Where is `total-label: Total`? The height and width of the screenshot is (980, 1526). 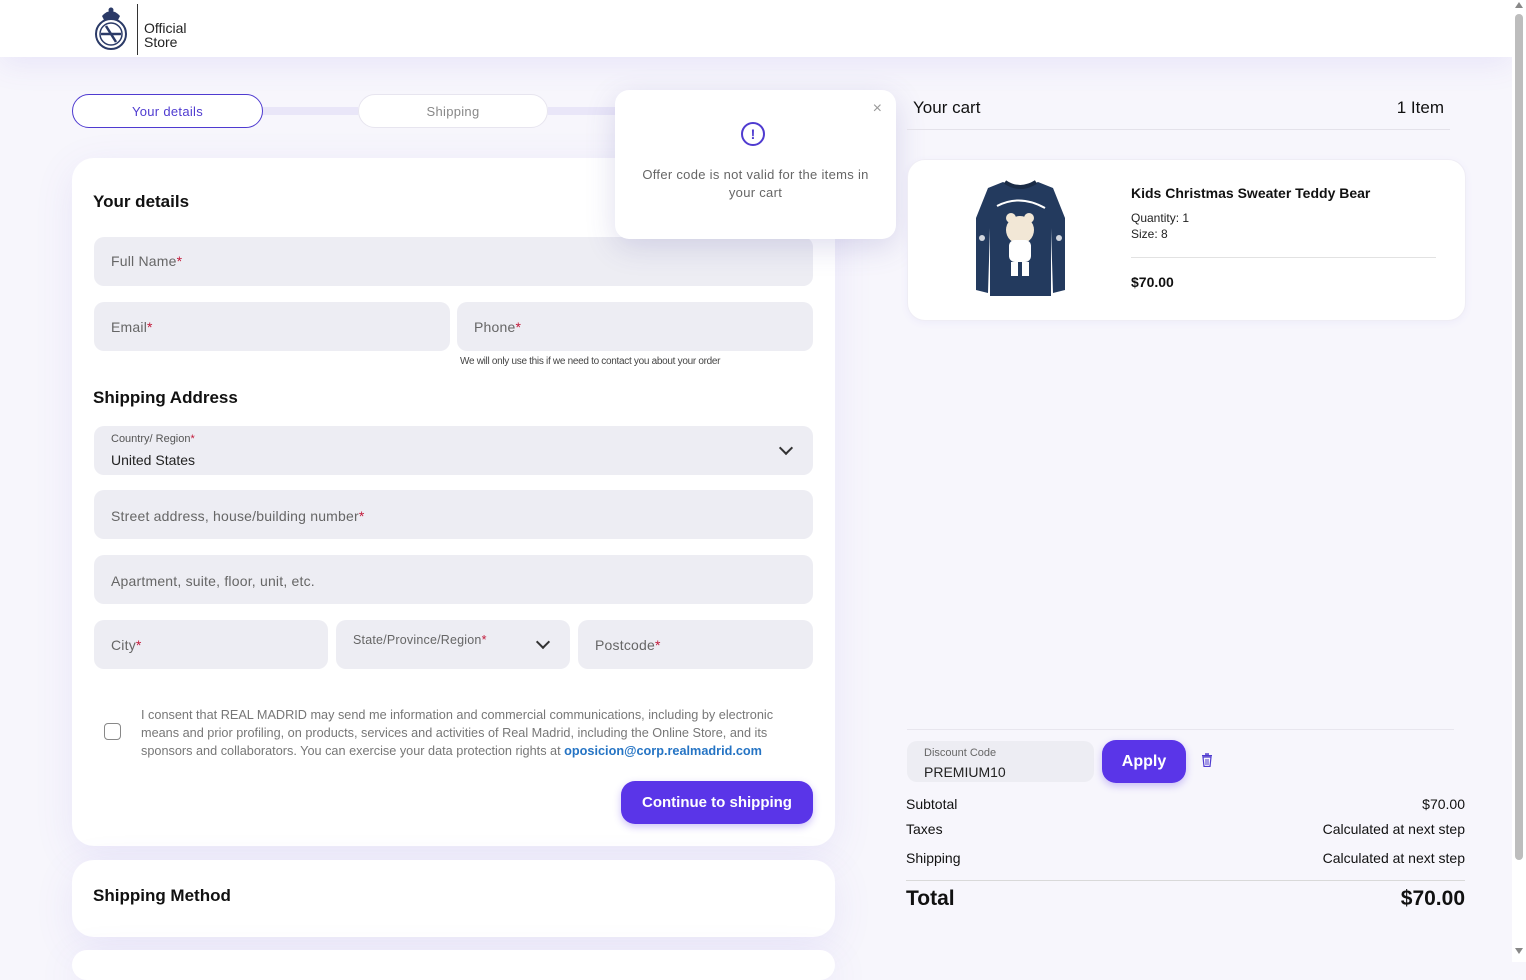 total-label: Total is located at coordinates (930, 898).